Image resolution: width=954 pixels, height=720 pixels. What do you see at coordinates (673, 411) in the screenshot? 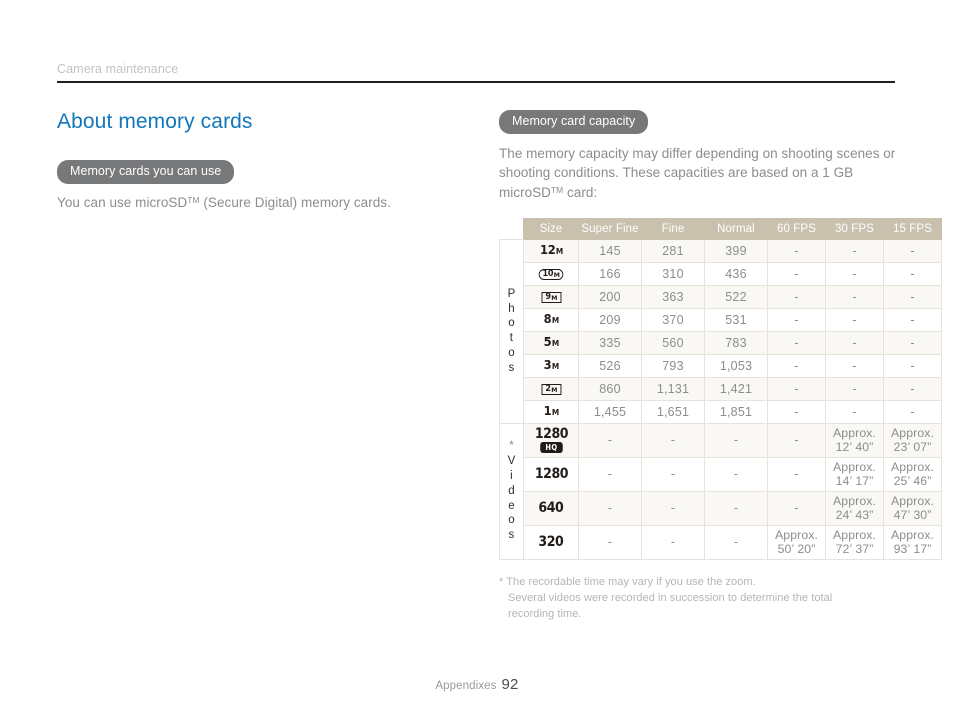
I see `table-cell-count: 1,651` at bounding box center [673, 411].